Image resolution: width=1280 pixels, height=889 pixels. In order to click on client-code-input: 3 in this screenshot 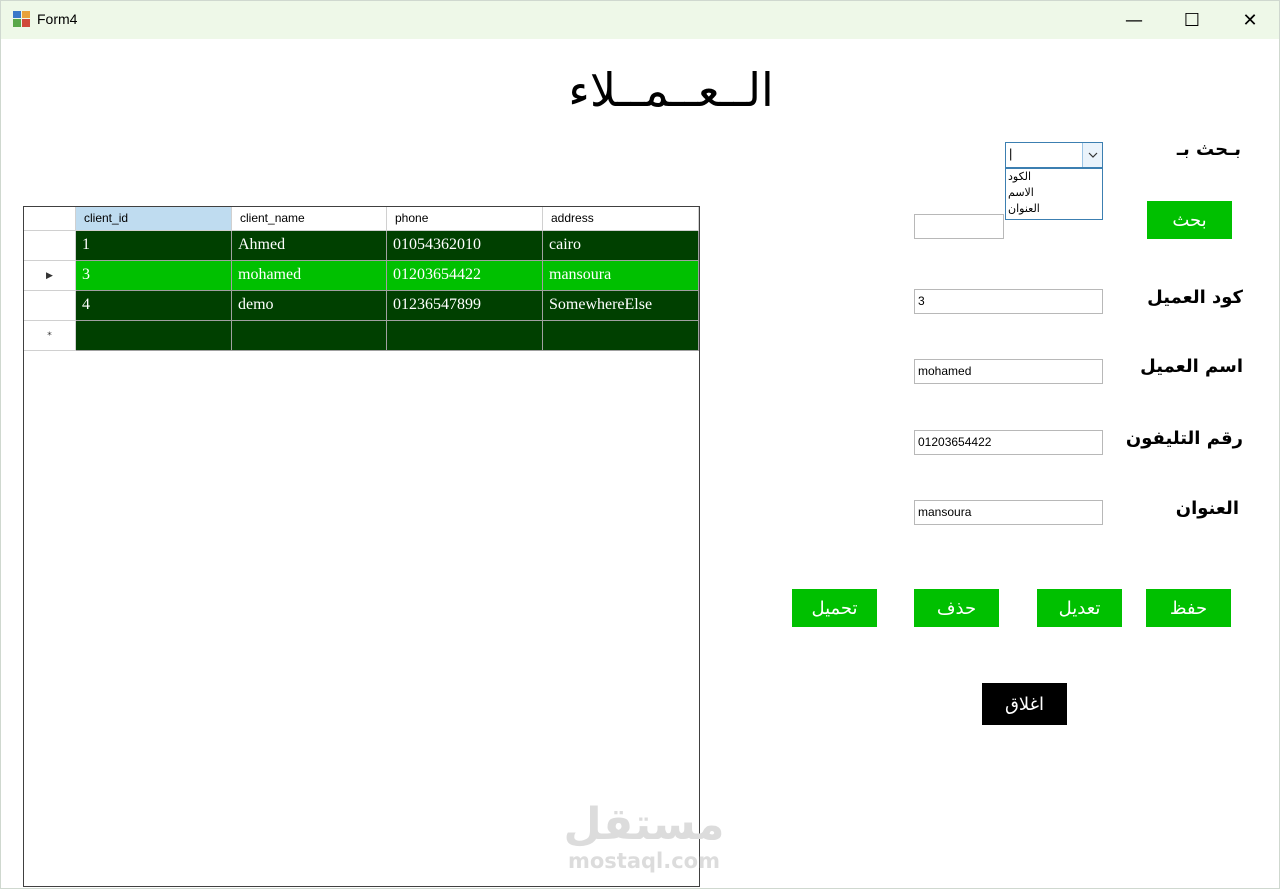, I will do `click(1008, 301)`.